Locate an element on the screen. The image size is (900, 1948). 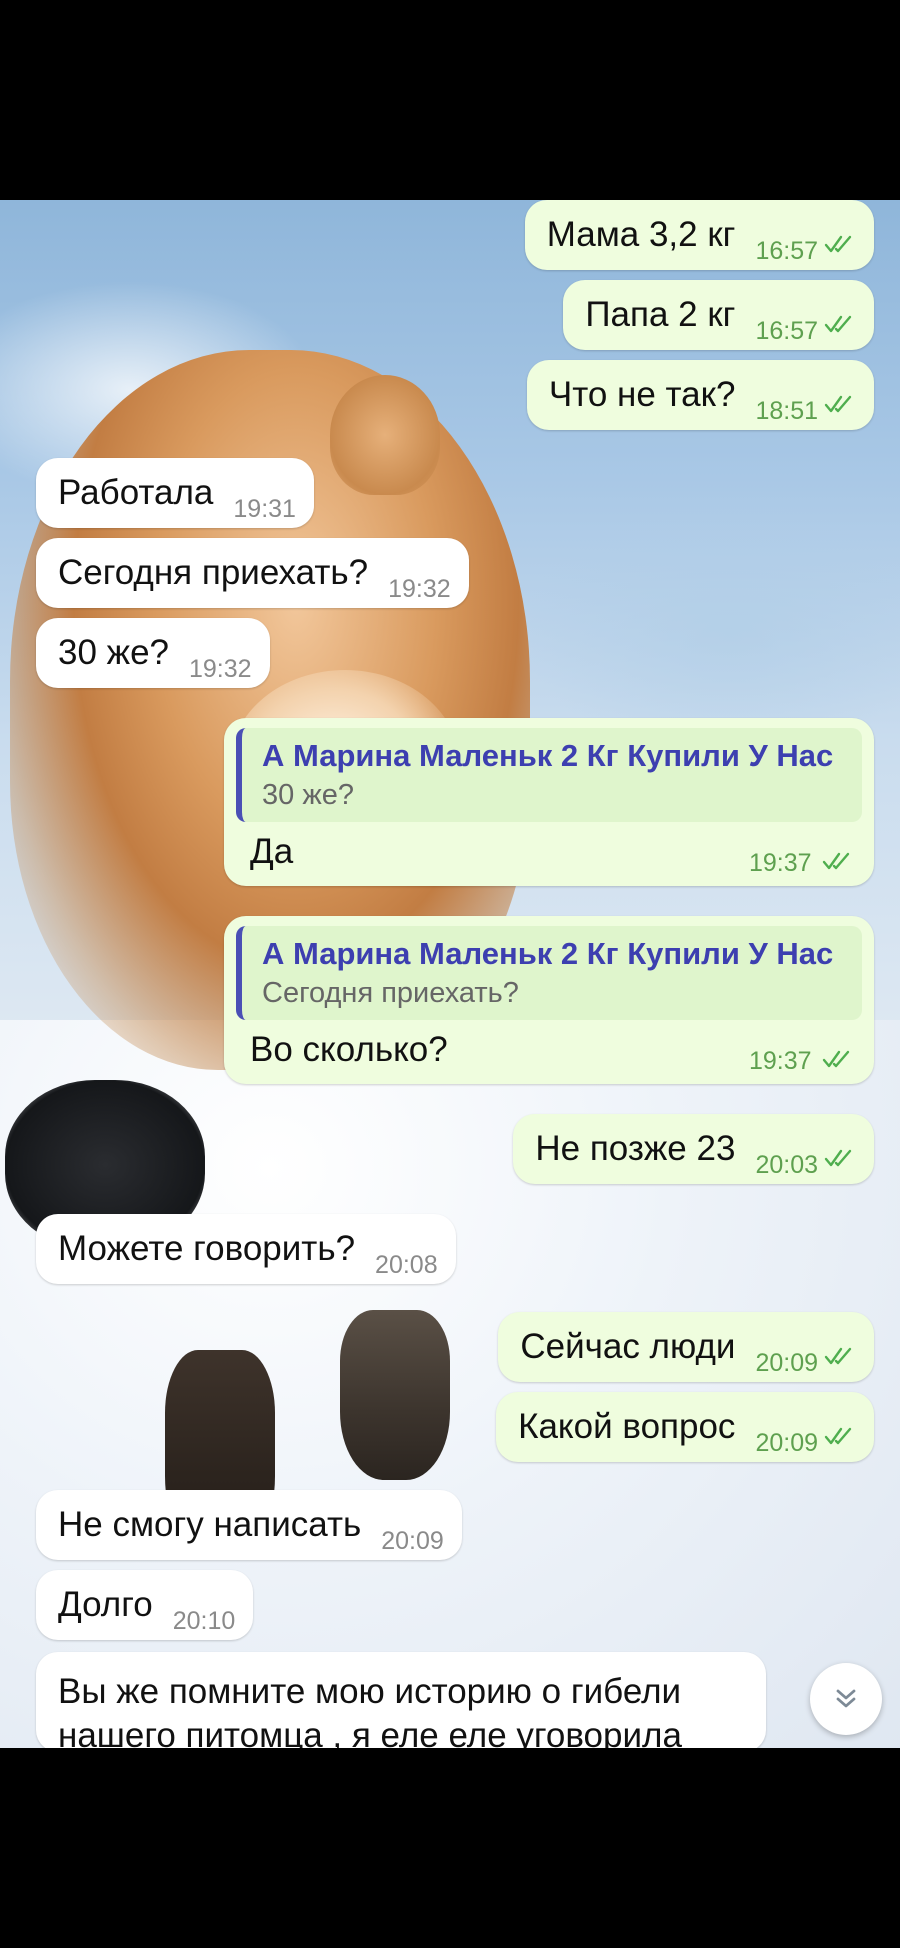
message-text: 30 же? is located at coordinates (113, 652).